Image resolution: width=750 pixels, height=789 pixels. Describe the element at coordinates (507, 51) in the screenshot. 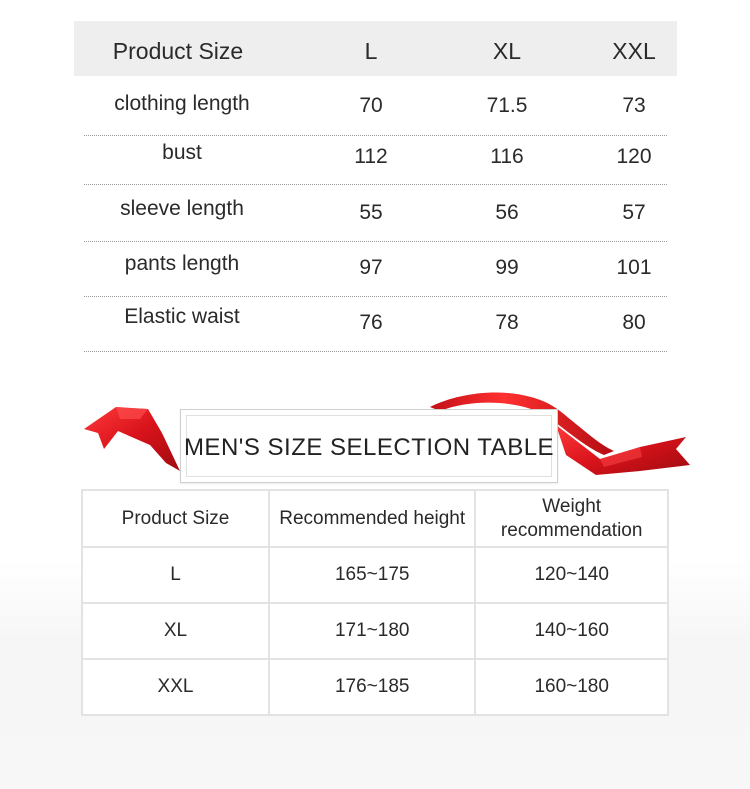

I see `header-size-xl: XL` at that location.